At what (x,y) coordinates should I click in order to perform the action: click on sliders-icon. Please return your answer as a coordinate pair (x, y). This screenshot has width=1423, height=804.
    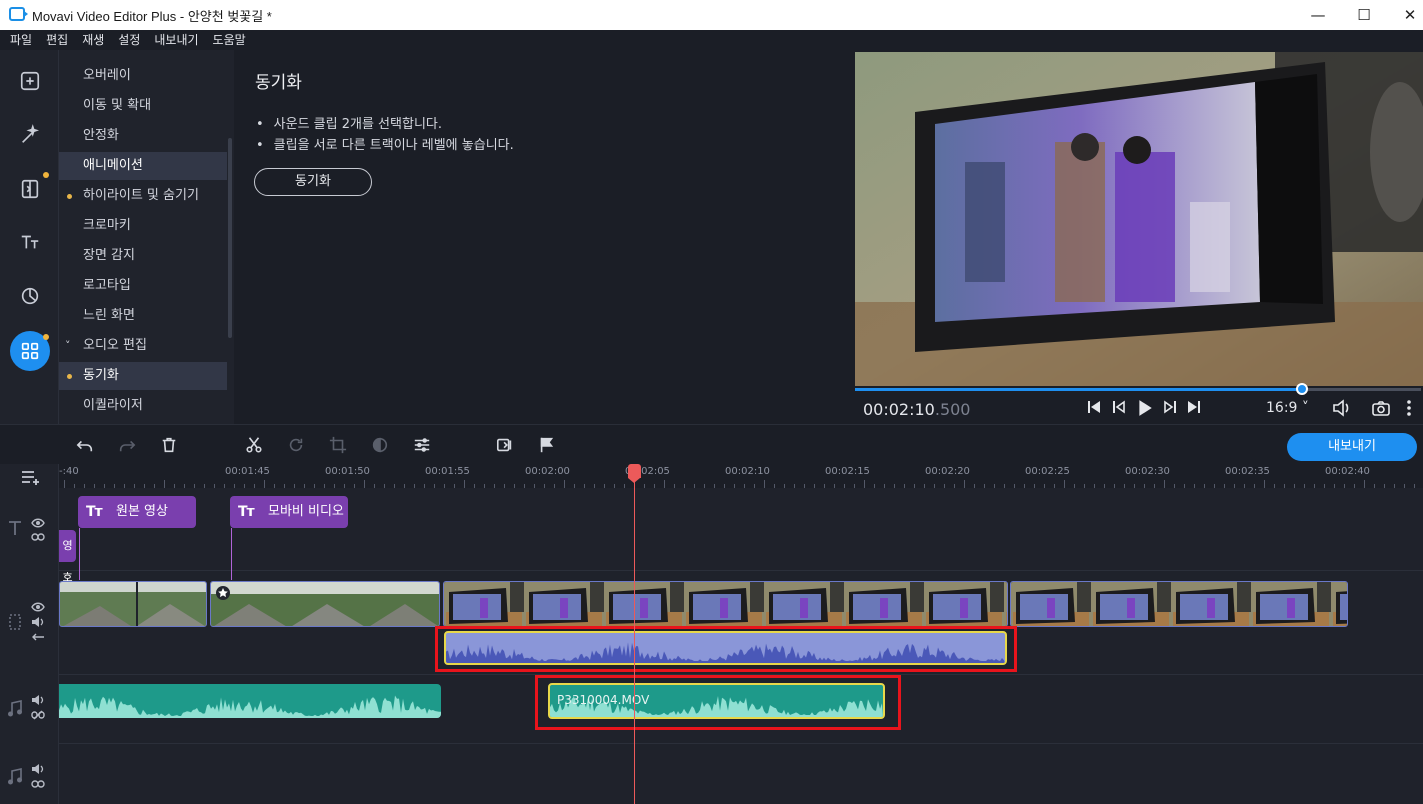
    Looking at the image, I should click on (422, 445).